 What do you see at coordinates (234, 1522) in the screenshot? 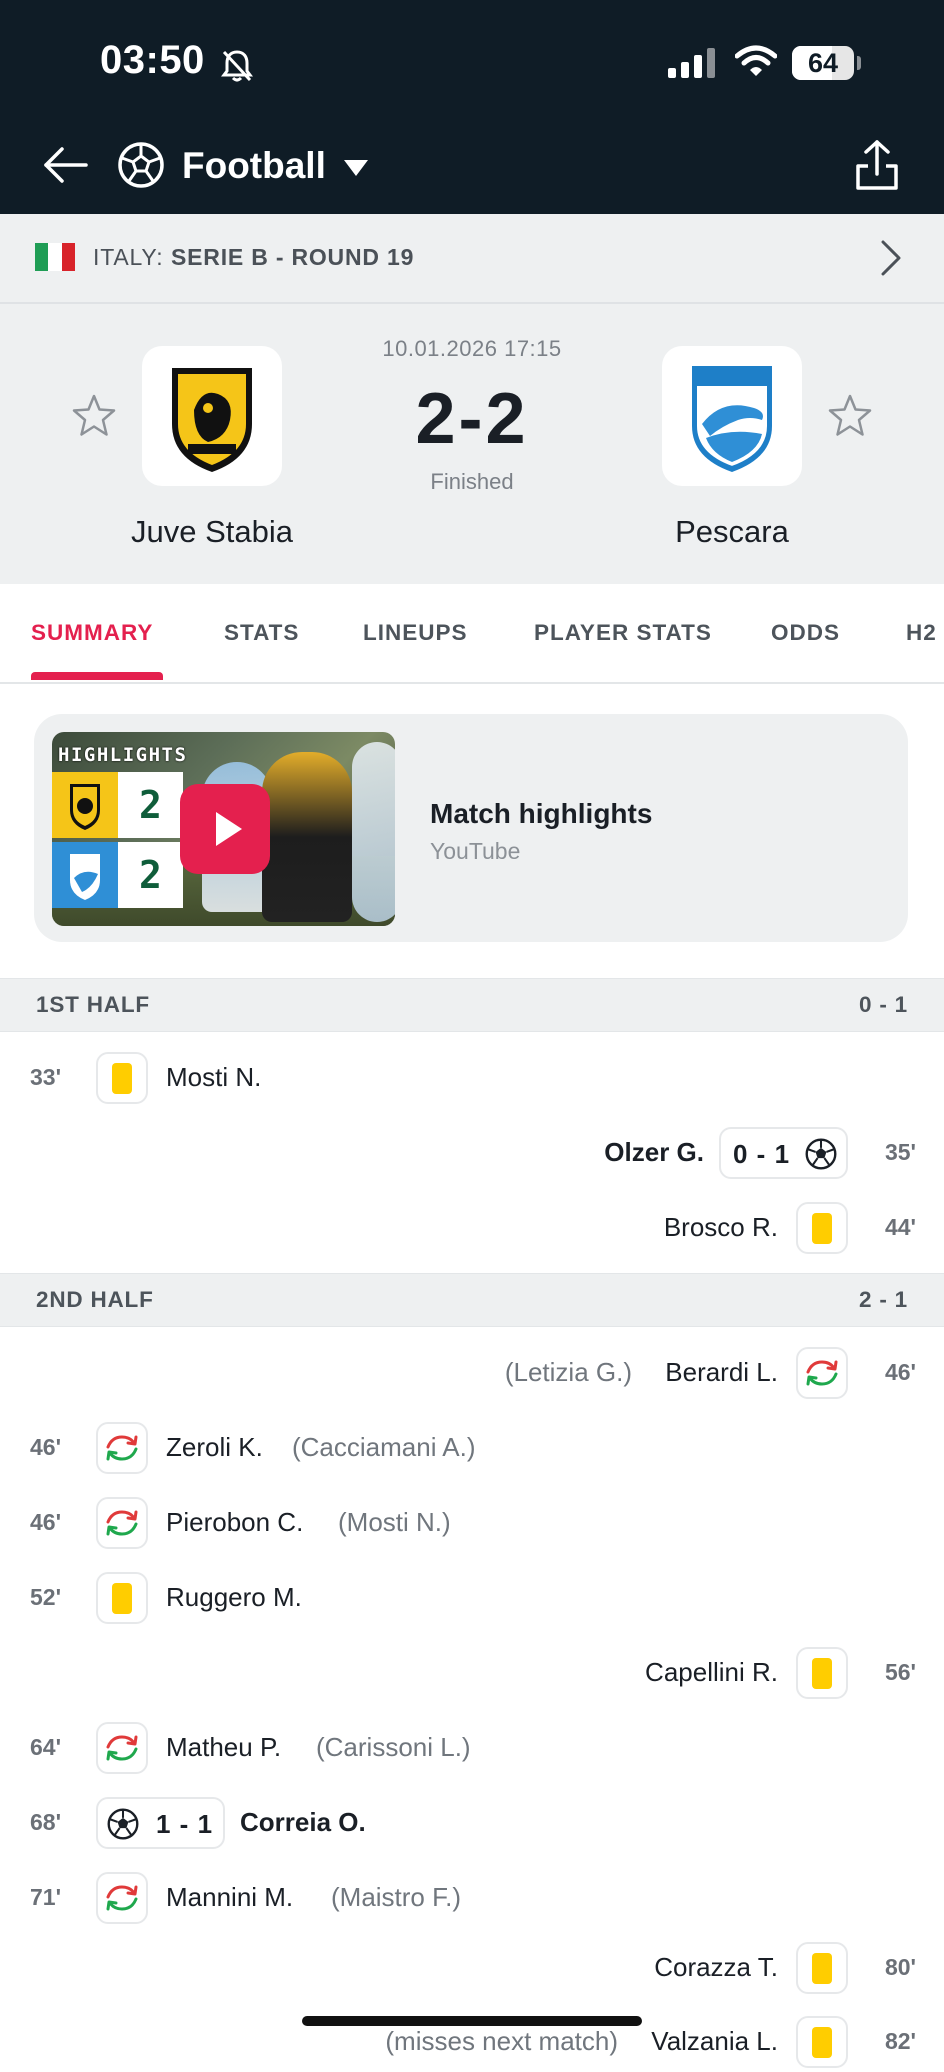
I see `incident-player: Pierobon C.` at bounding box center [234, 1522].